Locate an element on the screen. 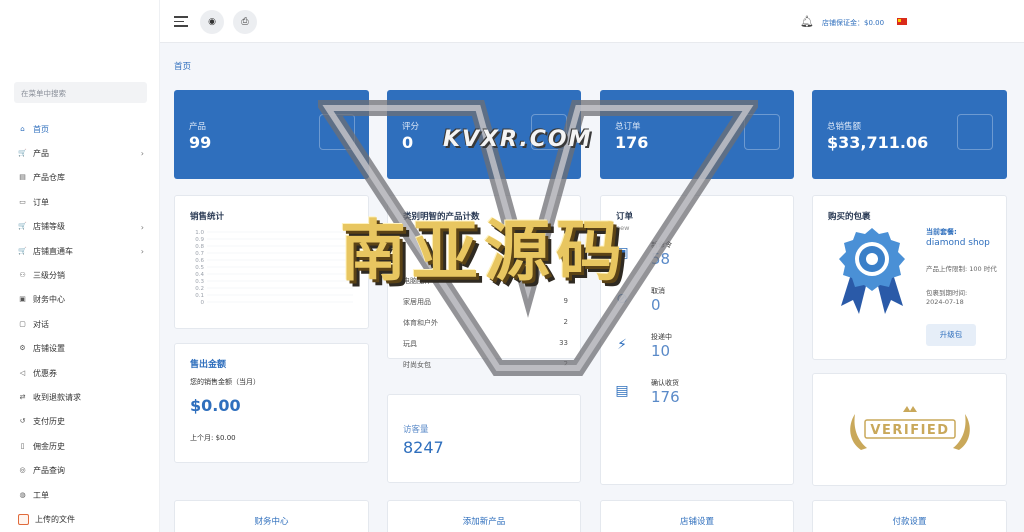 This screenshot has height=532, width=1024. y-tick: 0.8 is located at coordinates (199, 247).